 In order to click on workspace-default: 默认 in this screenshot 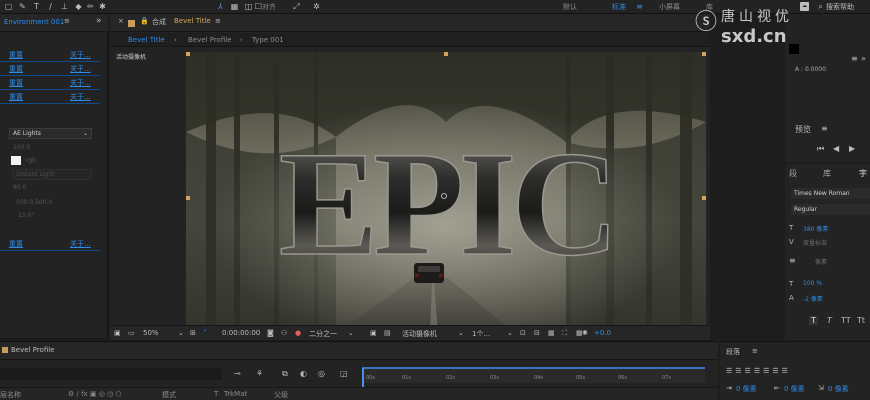, I will do `click(570, 7)`.